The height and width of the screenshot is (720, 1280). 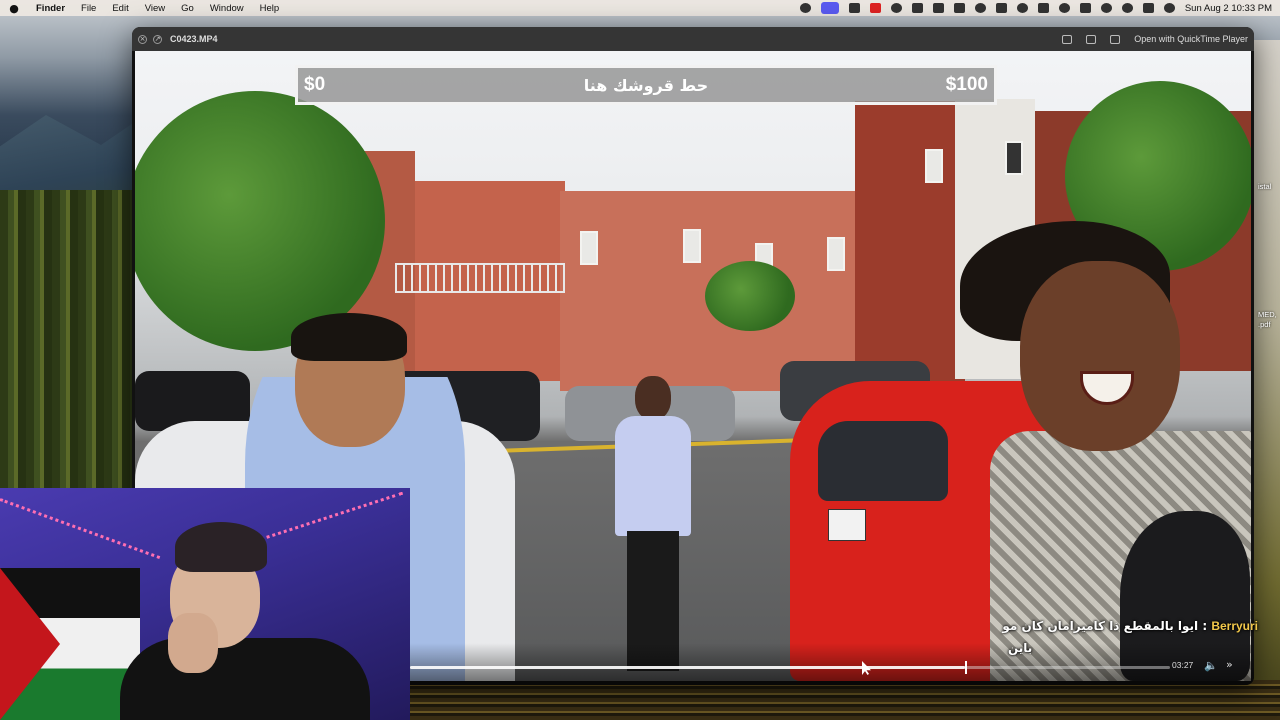 What do you see at coordinates (875, 8) in the screenshot?
I see `record-icon` at bounding box center [875, 8].